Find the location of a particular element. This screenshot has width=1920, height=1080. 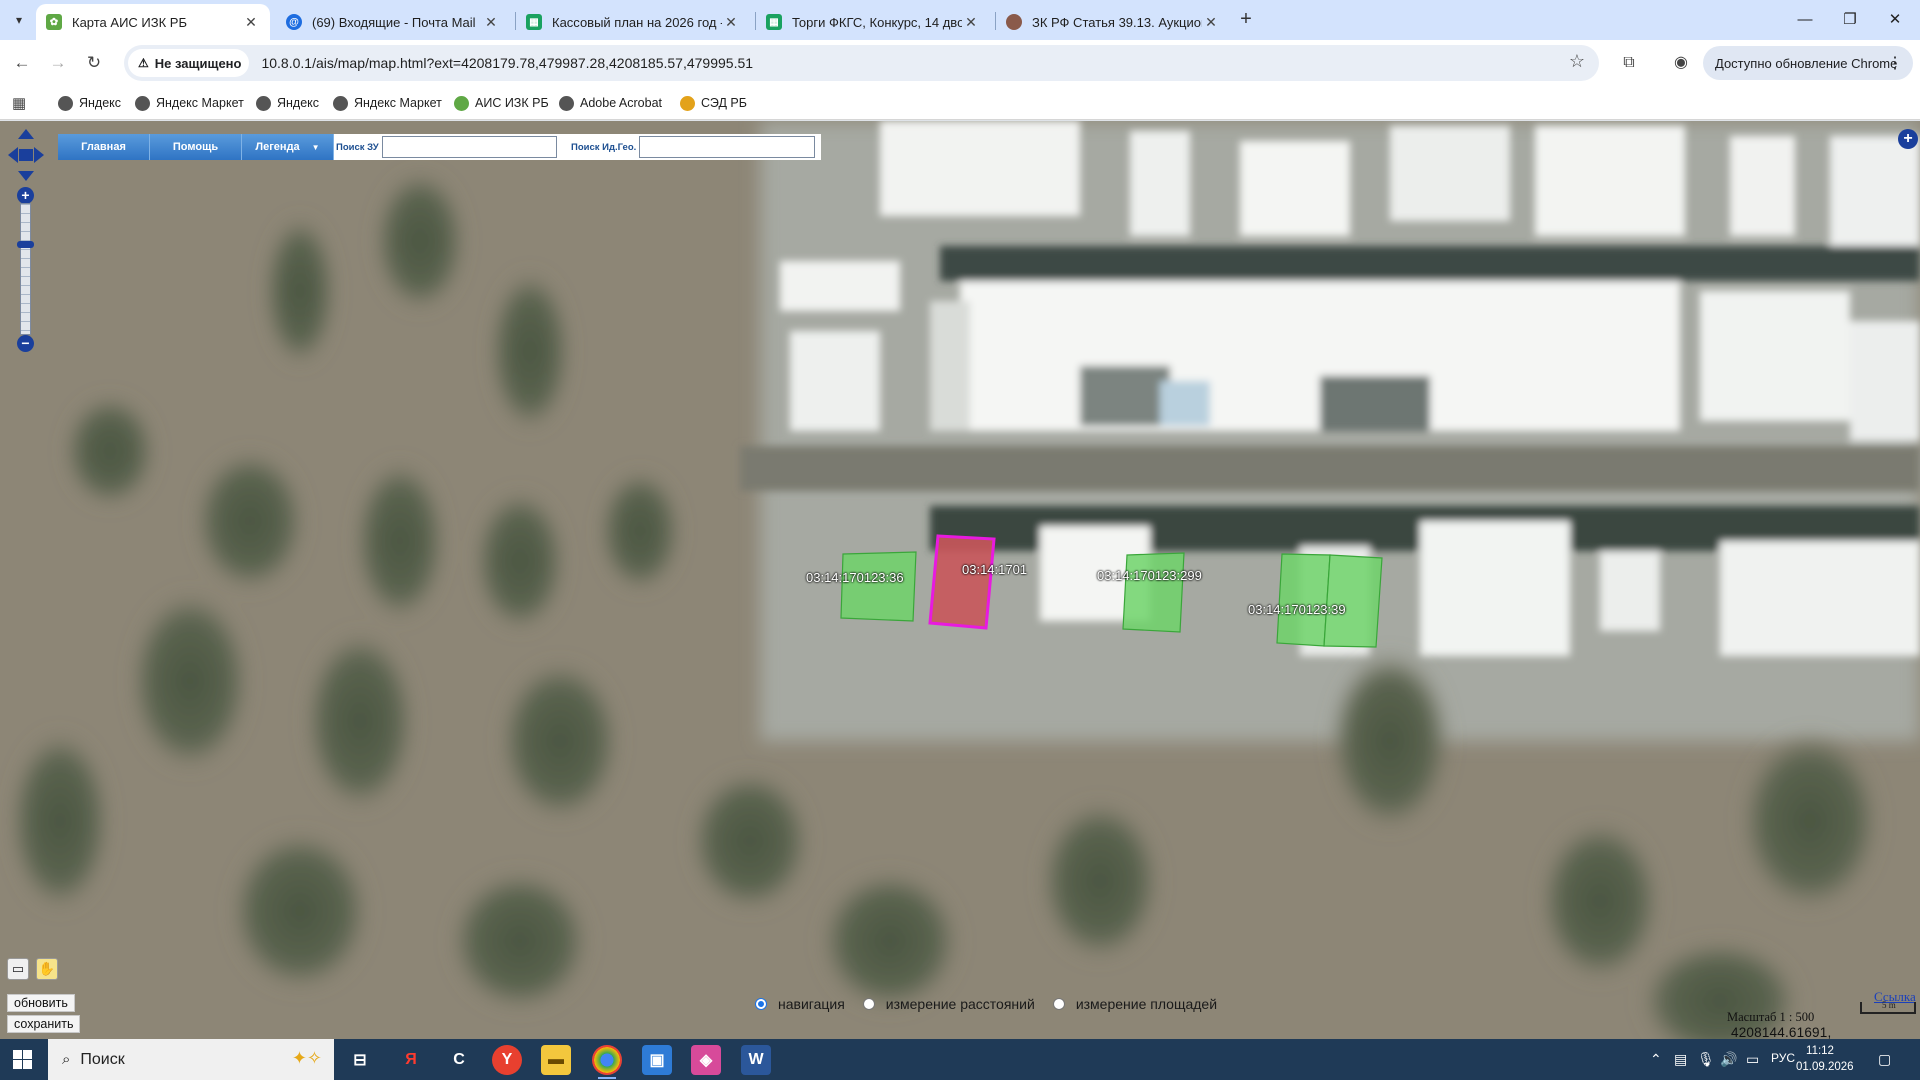

profile-icon: ◉ is located at coordinates (1681, 63).